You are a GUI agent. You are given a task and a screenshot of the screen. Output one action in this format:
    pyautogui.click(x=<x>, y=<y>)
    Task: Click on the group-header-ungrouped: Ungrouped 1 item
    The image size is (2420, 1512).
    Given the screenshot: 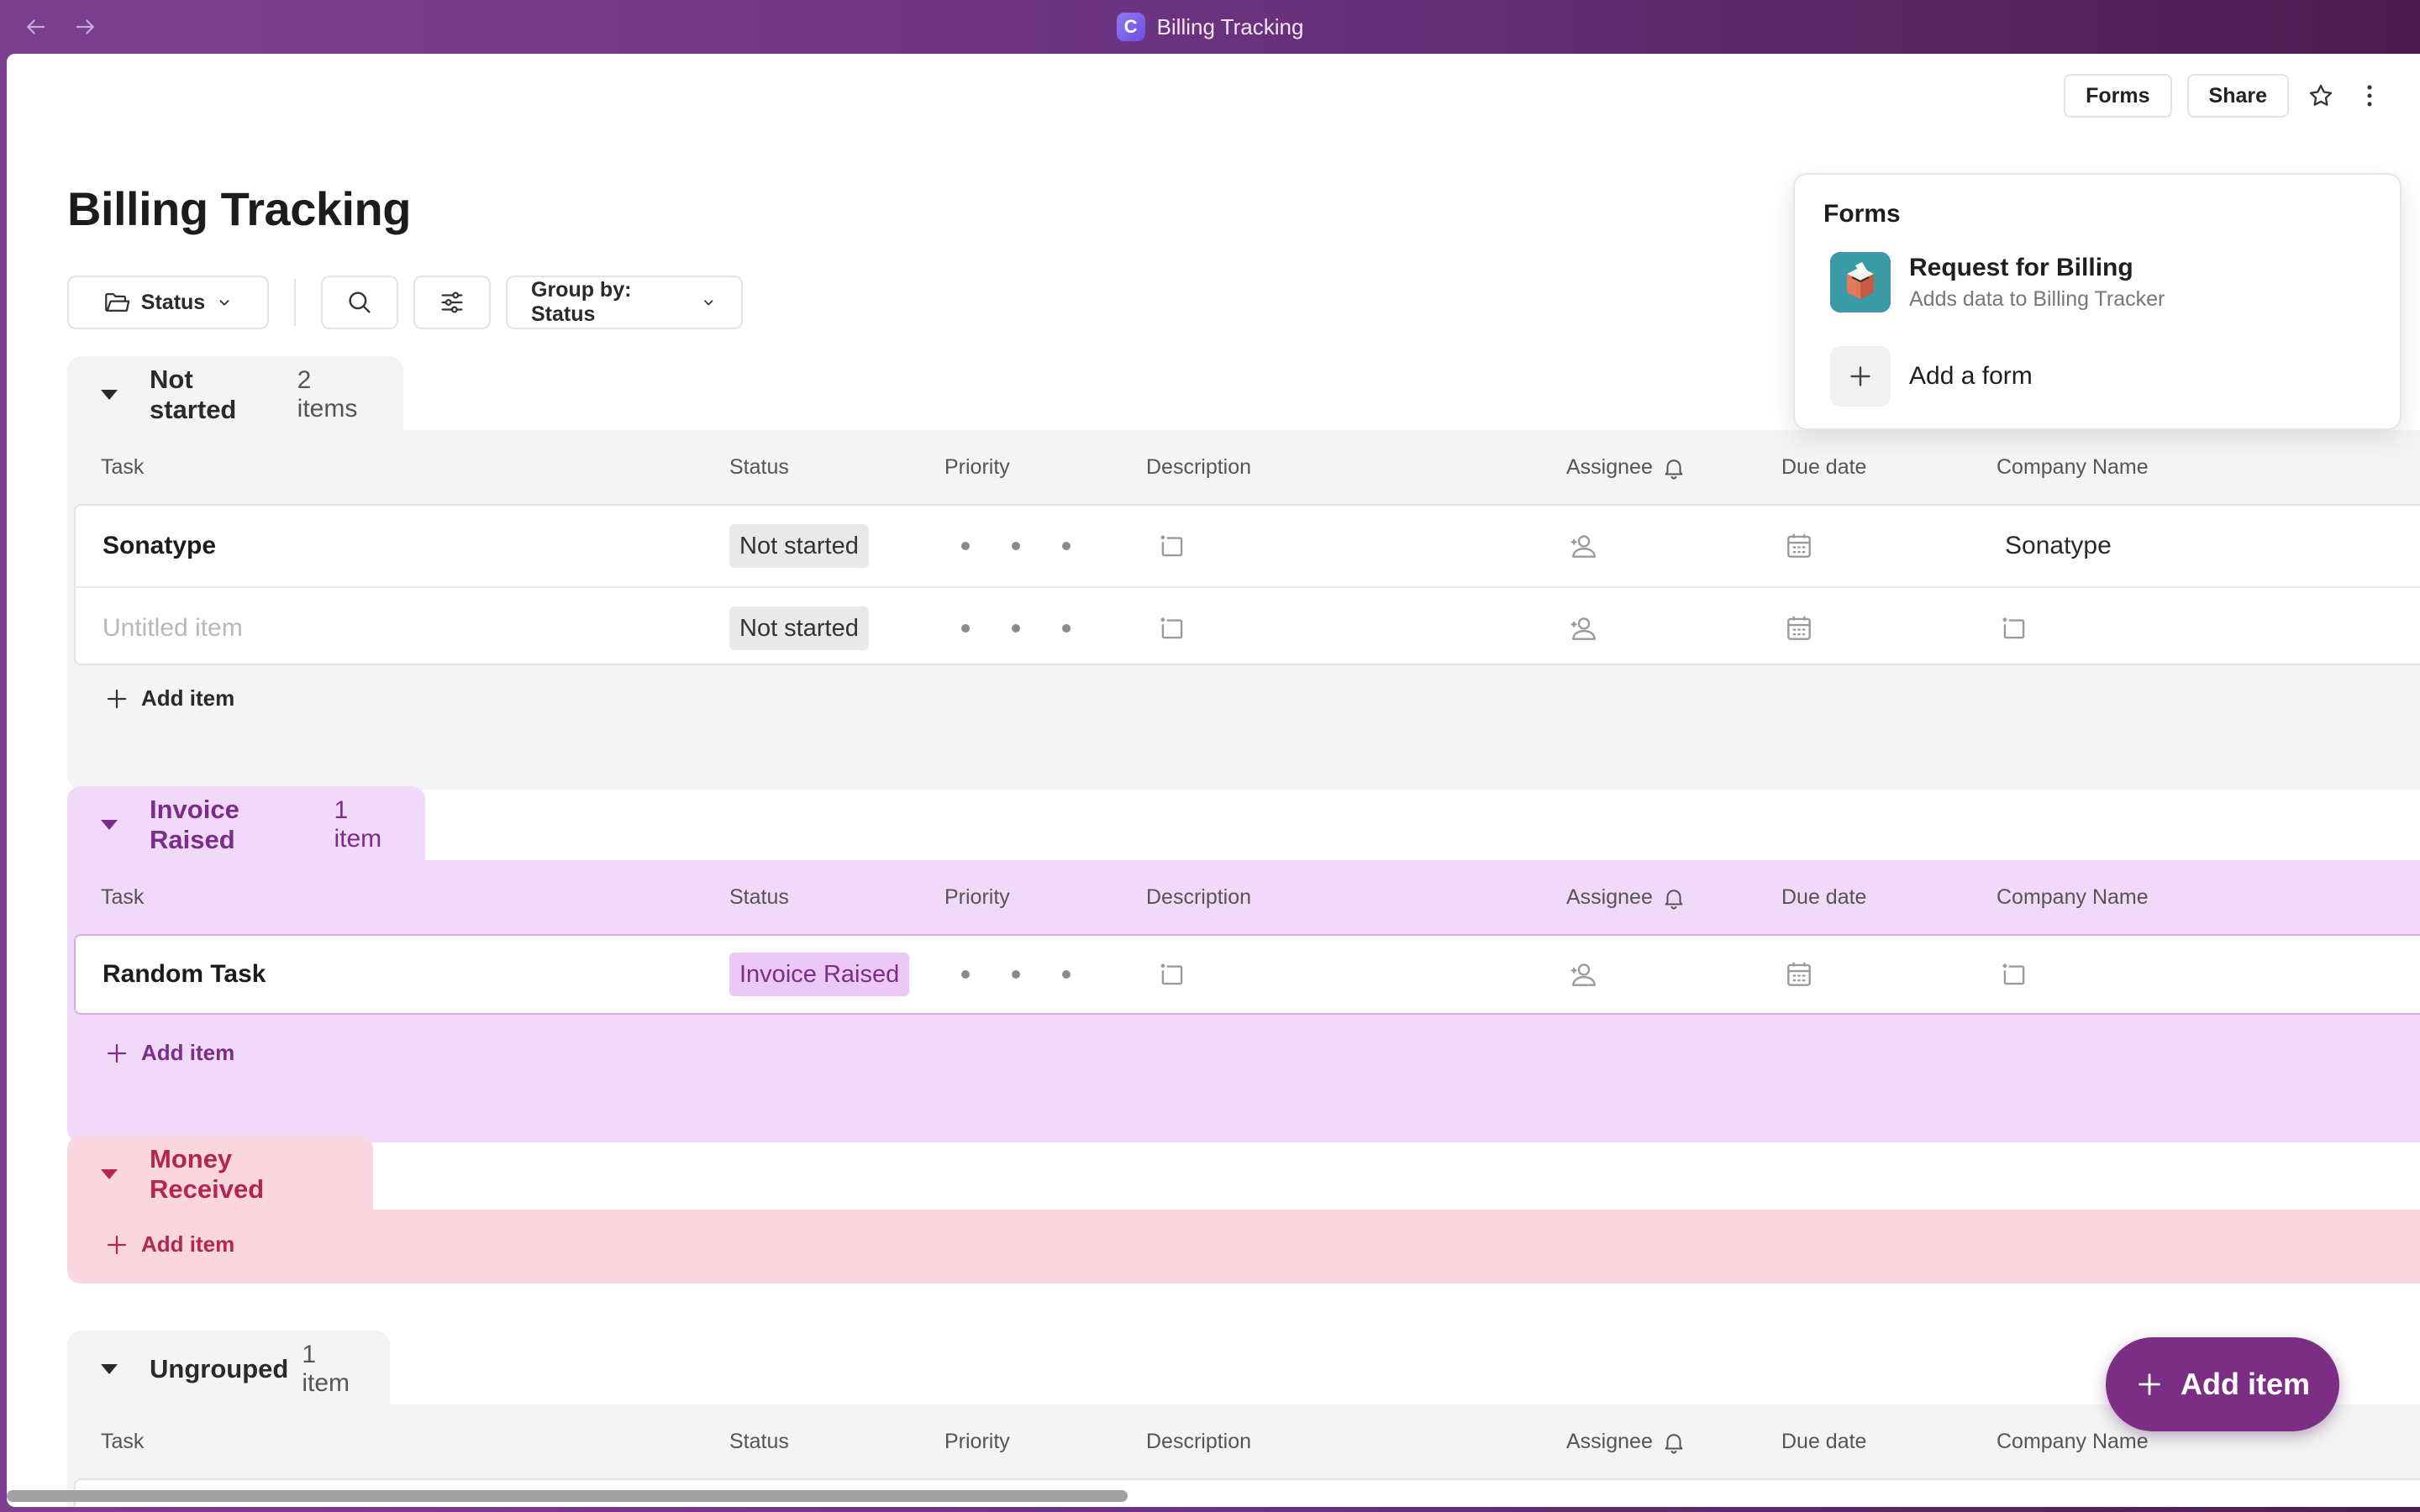 What is the action you would take?
    pyautogui.click(x=228, y=1369)
    